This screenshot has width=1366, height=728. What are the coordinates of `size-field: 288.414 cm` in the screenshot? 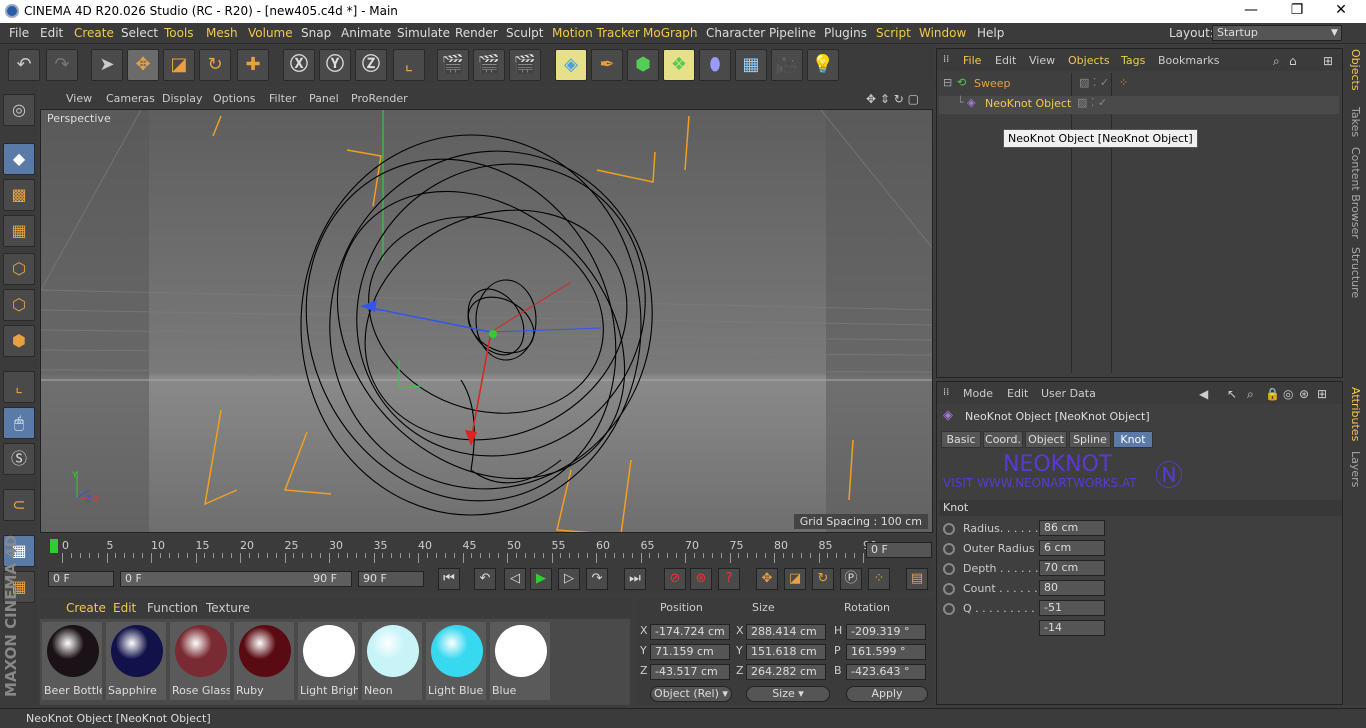 It's located at (786, 632).